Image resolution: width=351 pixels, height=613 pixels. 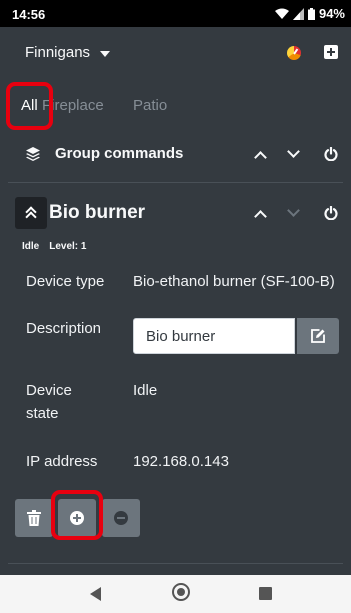 I want to click on group-down-chevron-icon, so click(x=293, y=151).